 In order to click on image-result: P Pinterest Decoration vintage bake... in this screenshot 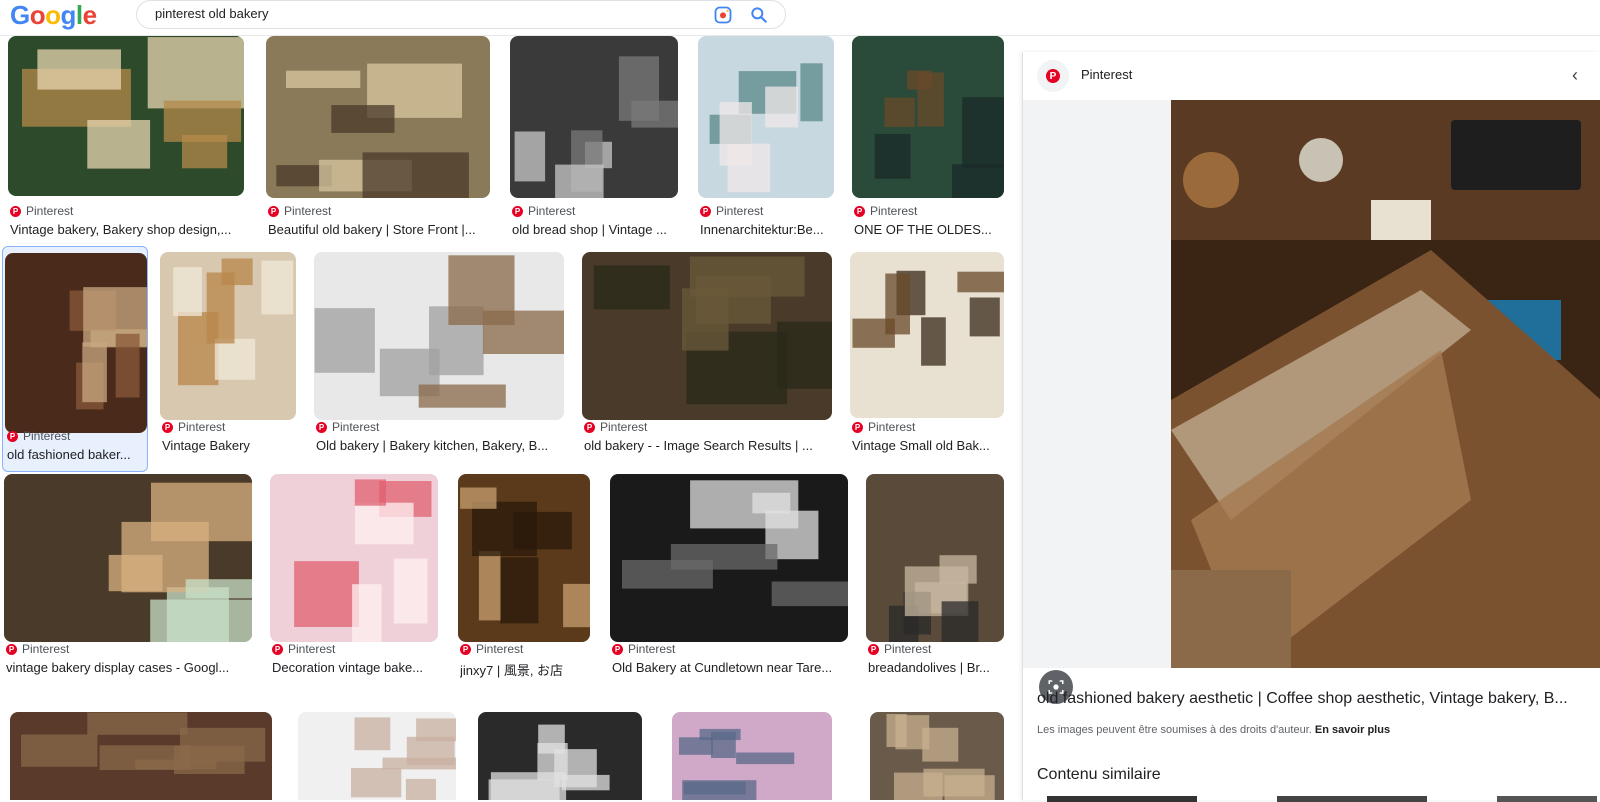, I will do `click(354, 574)`.